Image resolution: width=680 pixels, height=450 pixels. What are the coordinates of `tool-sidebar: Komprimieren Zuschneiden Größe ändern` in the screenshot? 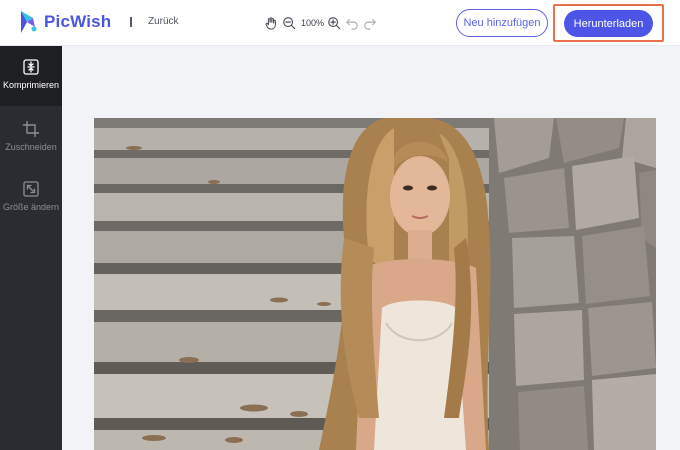 It's located at (31, 248).